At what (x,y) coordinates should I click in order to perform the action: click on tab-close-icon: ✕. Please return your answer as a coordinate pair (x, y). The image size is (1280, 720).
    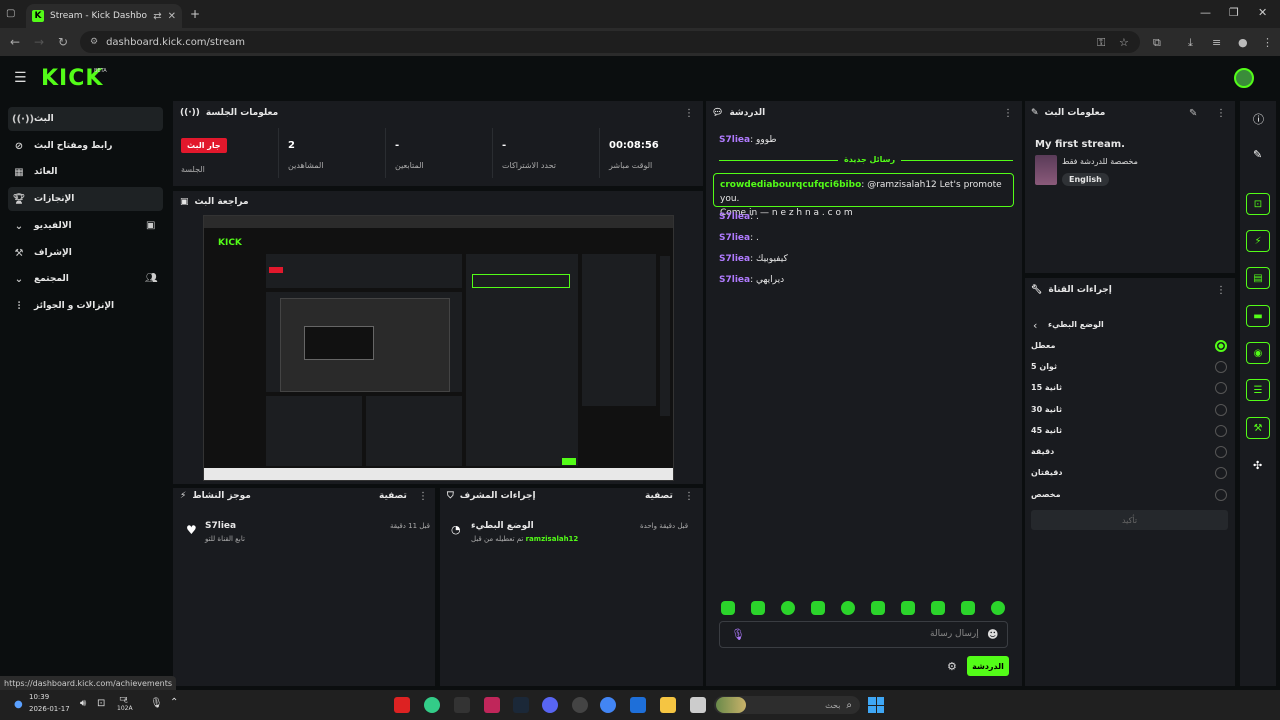
    Looking at the image, I should click on (172, 16).